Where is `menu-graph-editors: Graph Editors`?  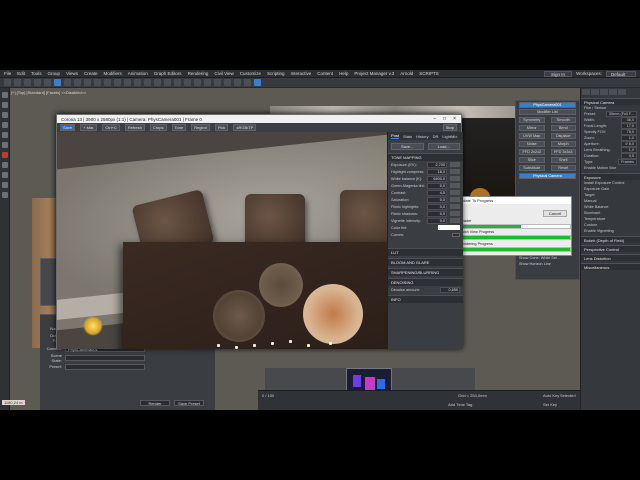 menu-graph-editors: Graph Editors is located at coordinates (168, 73).